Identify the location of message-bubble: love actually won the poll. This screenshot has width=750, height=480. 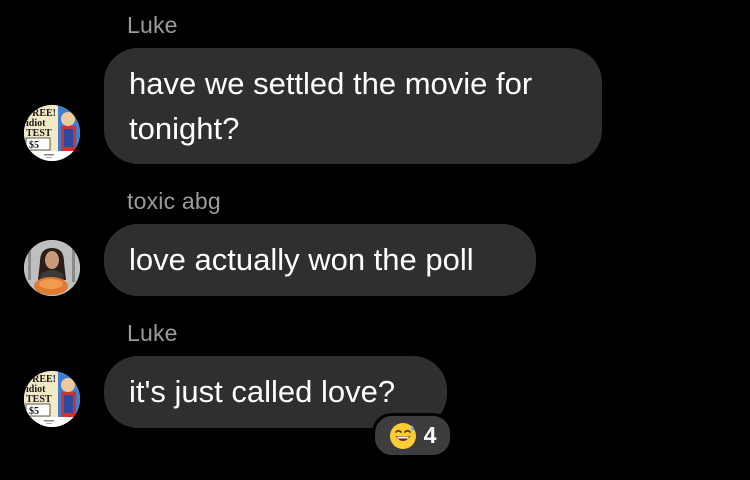
(320, 260).